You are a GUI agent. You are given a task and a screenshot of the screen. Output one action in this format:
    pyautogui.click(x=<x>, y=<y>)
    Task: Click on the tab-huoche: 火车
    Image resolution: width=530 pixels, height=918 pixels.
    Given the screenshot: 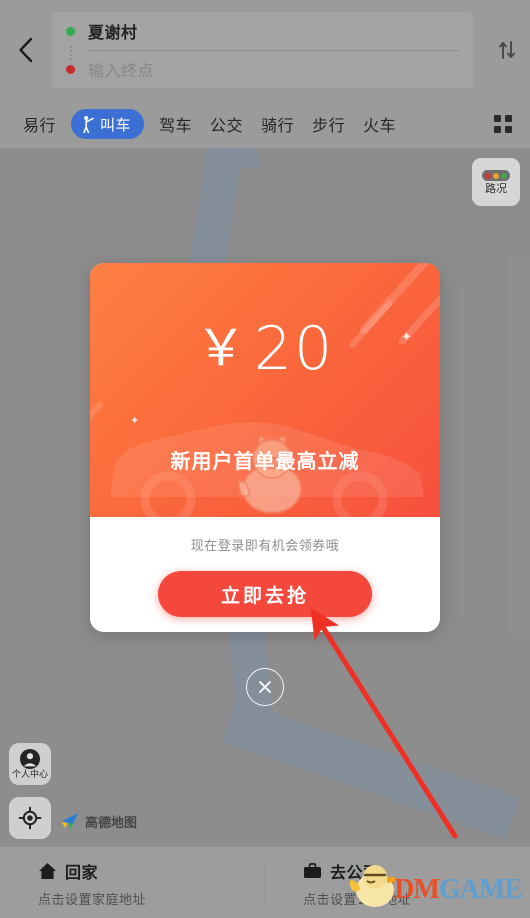 What is the action you would take?
    pyautogui.click(x=379, y=124)
    